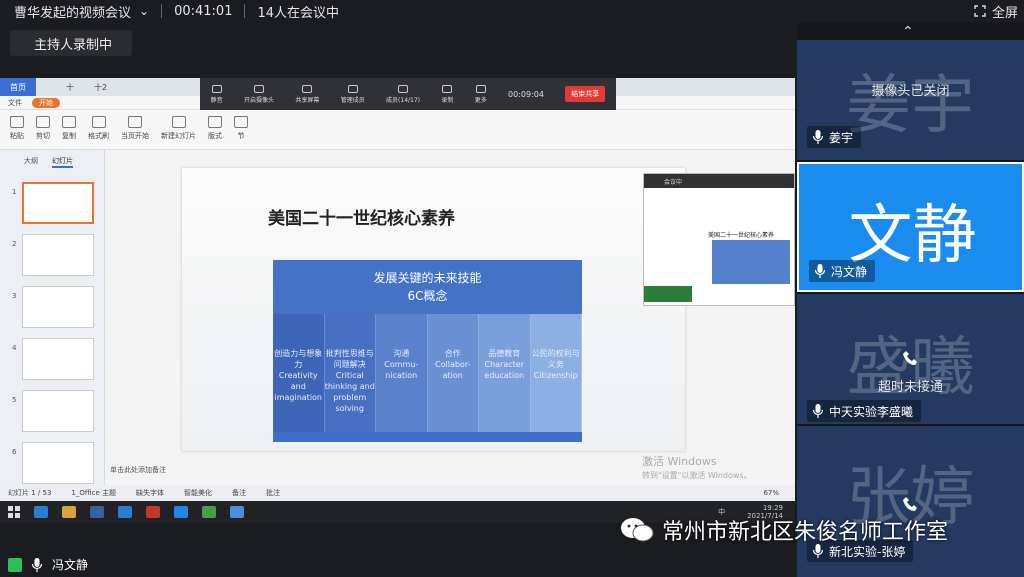  Describe the element at coordinates (772, 508) in the screenshot. I see `clock-time: 19:29` at that location.